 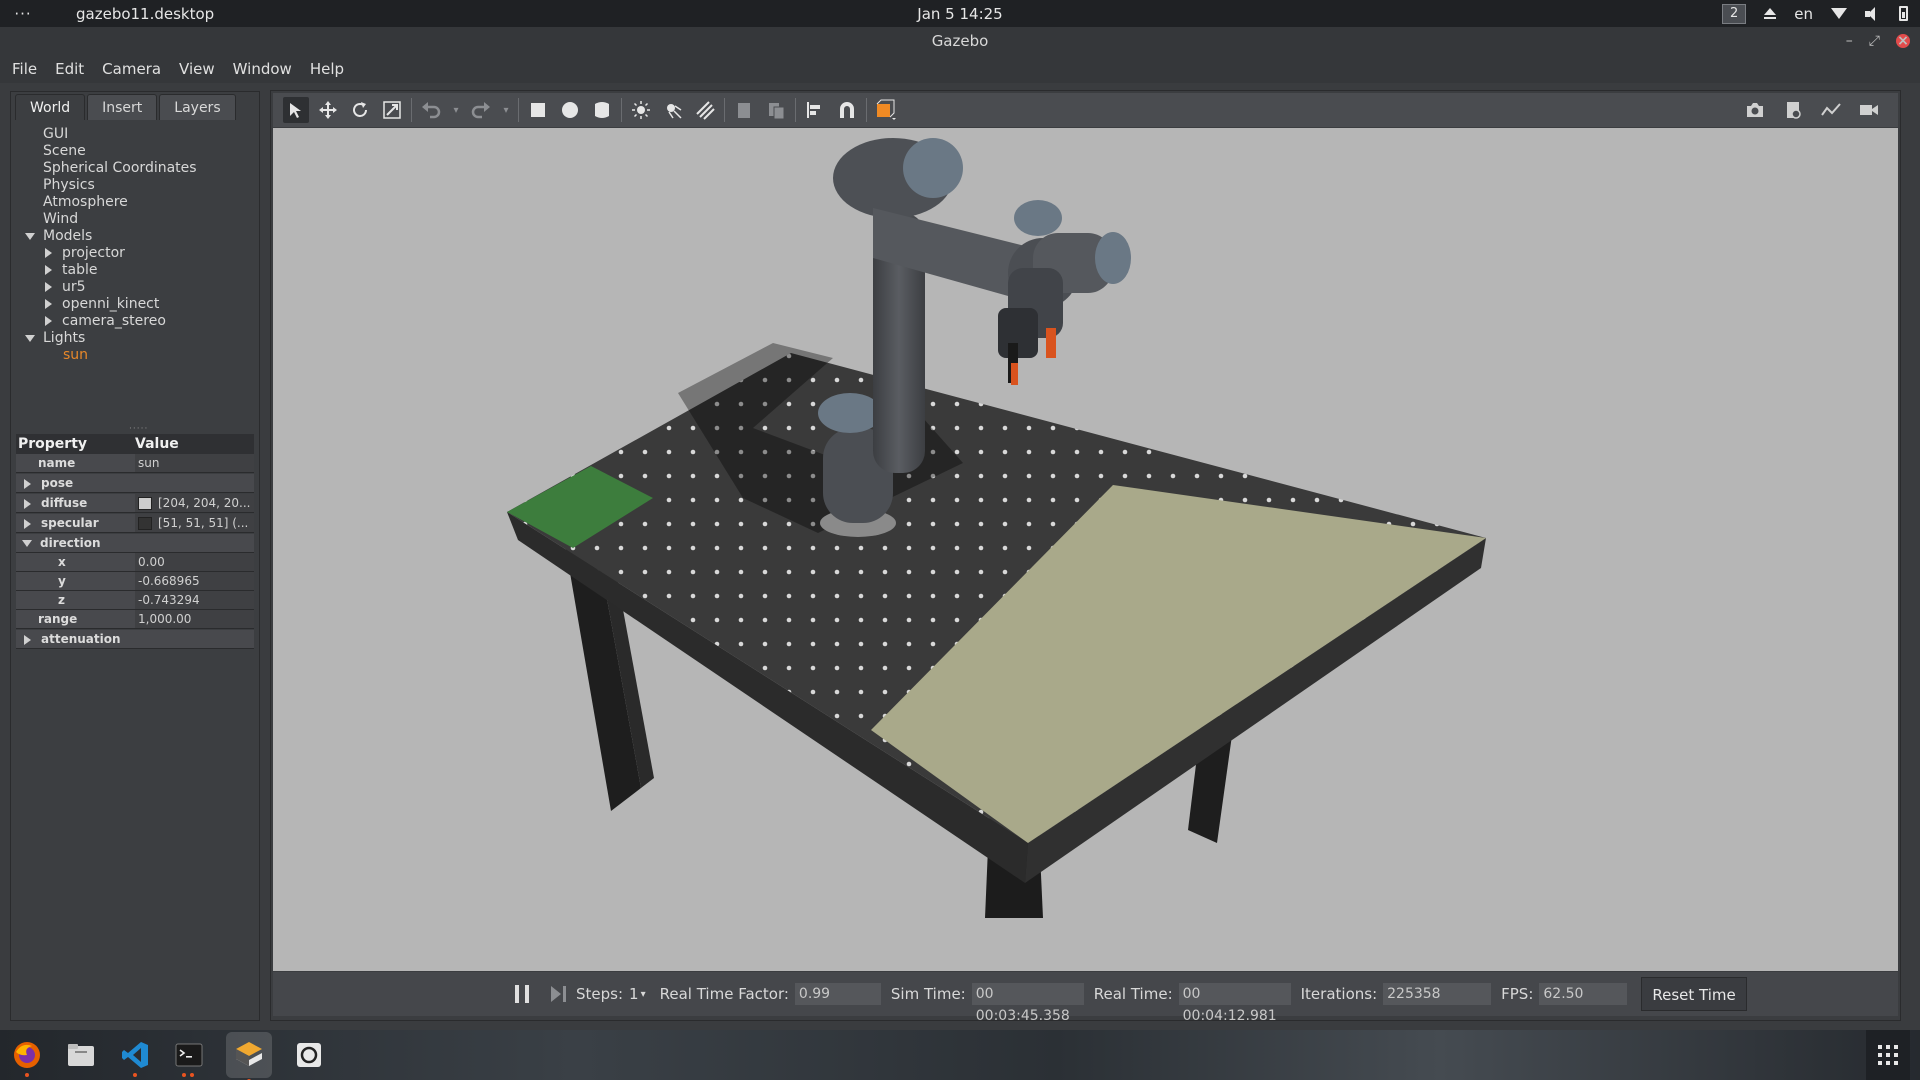 What do you see at coordinates (1849, 41) in the screenshot?
I see `minimize-icon: –` at bounding box center [1849, 41].